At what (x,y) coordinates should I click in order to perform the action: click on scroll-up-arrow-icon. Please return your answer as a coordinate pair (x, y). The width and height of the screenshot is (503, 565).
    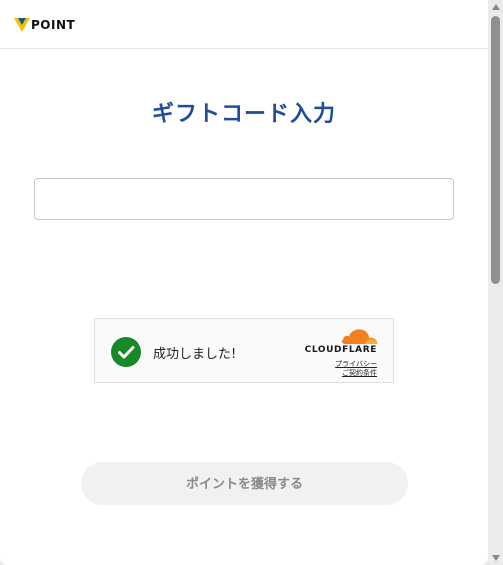
    Looking at the image, I should click on (496, 7).